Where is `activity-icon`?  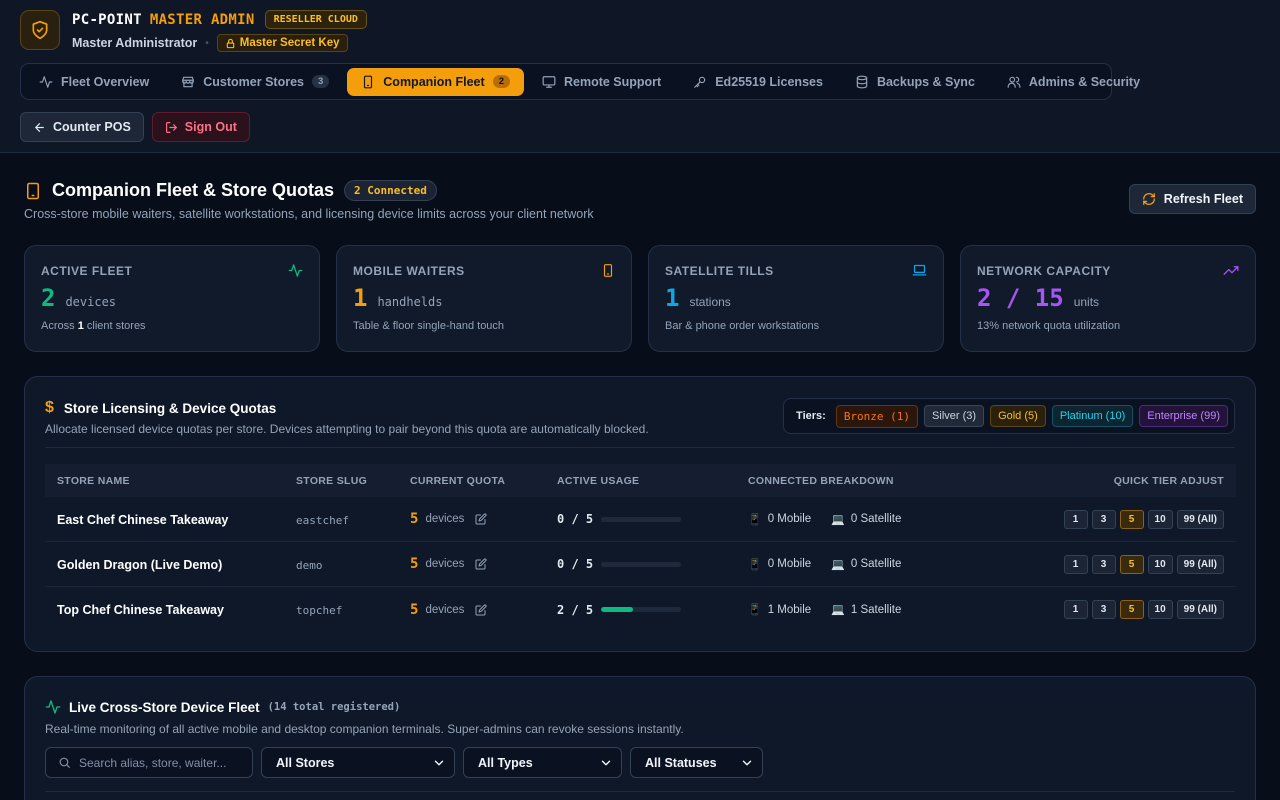
activity-icon is located at coordinates (295, 270).